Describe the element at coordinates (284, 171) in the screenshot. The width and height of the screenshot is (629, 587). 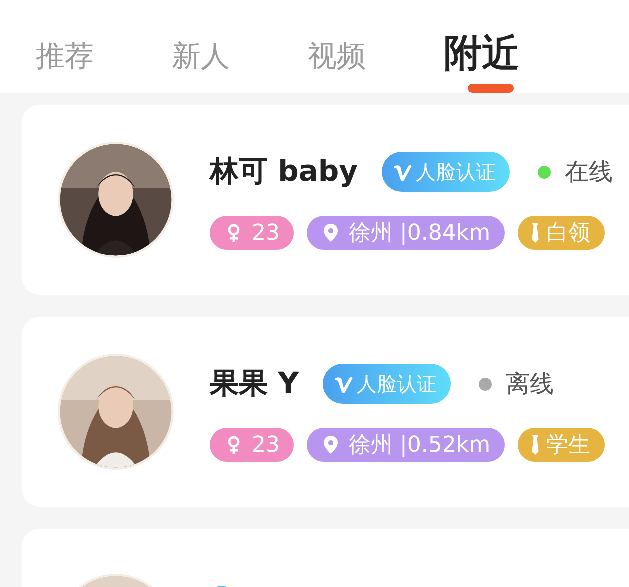
I see `user-name: 林可 baby` at that location.